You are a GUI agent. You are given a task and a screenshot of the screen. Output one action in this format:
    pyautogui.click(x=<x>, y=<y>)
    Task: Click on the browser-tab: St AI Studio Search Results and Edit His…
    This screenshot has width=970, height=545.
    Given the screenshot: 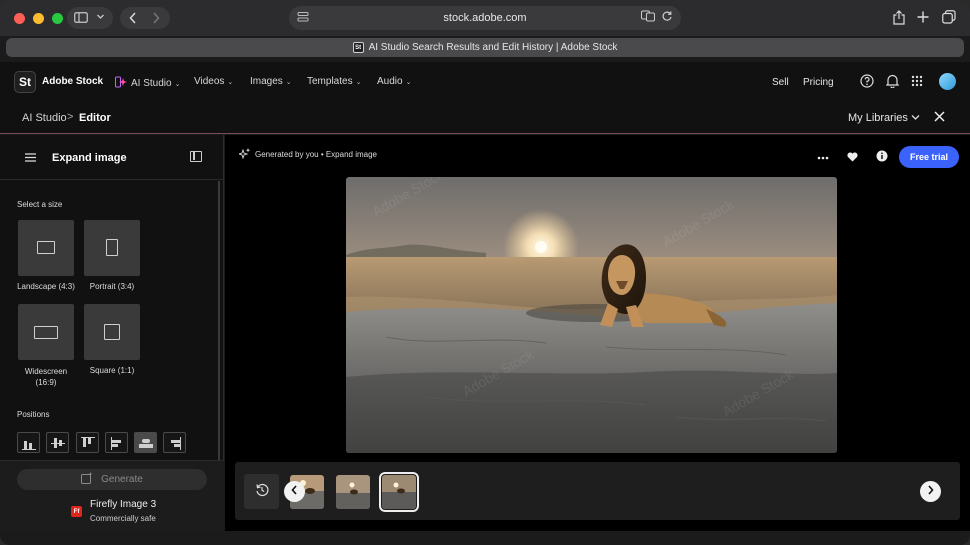 What is the action you would take?
    pyautogui.click(x=485, y=47)
    